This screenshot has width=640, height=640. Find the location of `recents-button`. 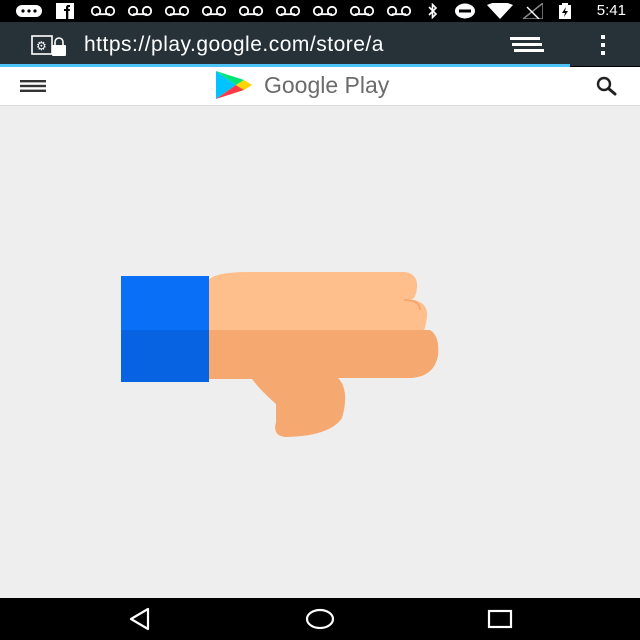

recents-button is located at coordinates (500, 619).